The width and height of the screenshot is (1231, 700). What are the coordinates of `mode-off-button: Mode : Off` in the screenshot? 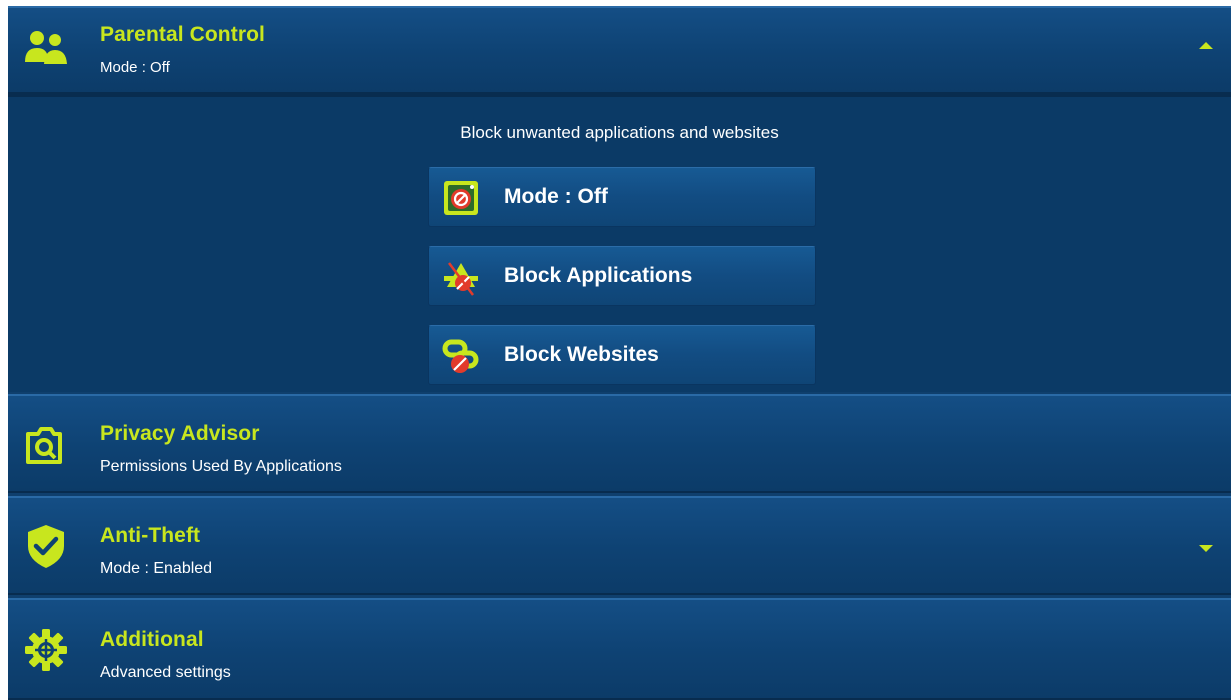 It's located at (622, 197).